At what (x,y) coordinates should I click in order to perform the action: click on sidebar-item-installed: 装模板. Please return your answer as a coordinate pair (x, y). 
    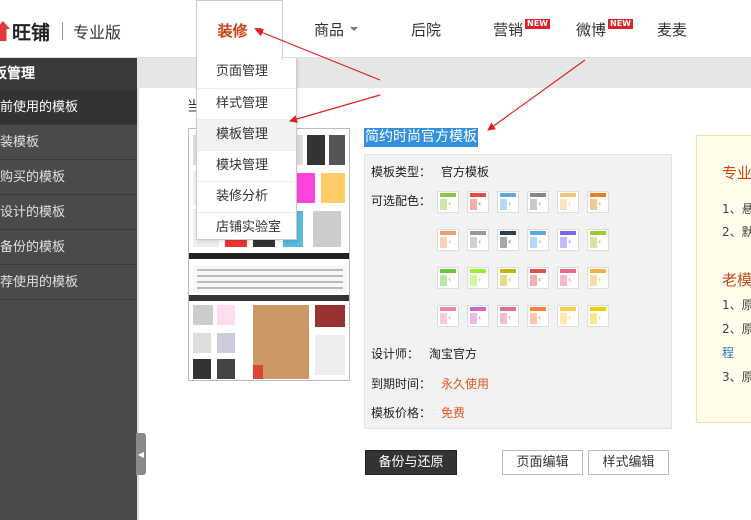
    Looking at the image, I should click on (68, 142).